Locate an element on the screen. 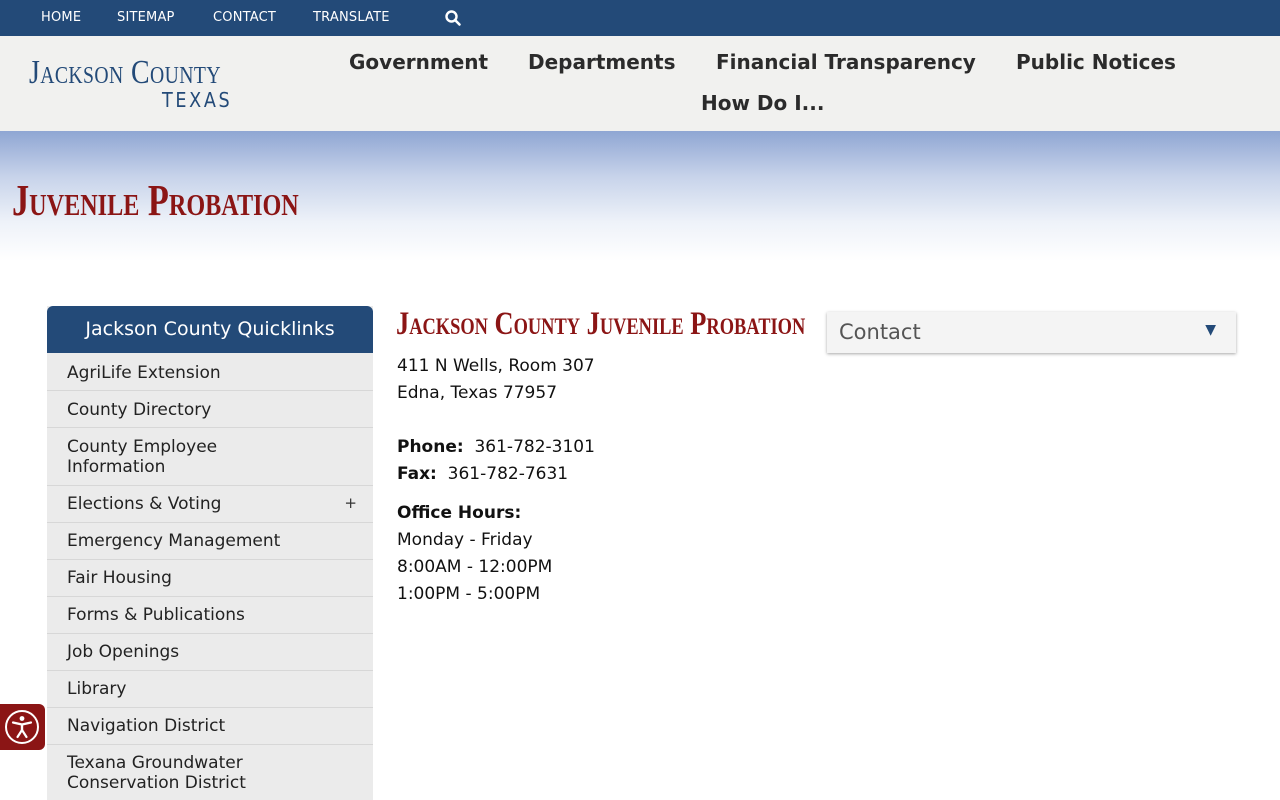  sidebar-item-forms-publications: Forms & Publications is located at coordinates (210, 615).